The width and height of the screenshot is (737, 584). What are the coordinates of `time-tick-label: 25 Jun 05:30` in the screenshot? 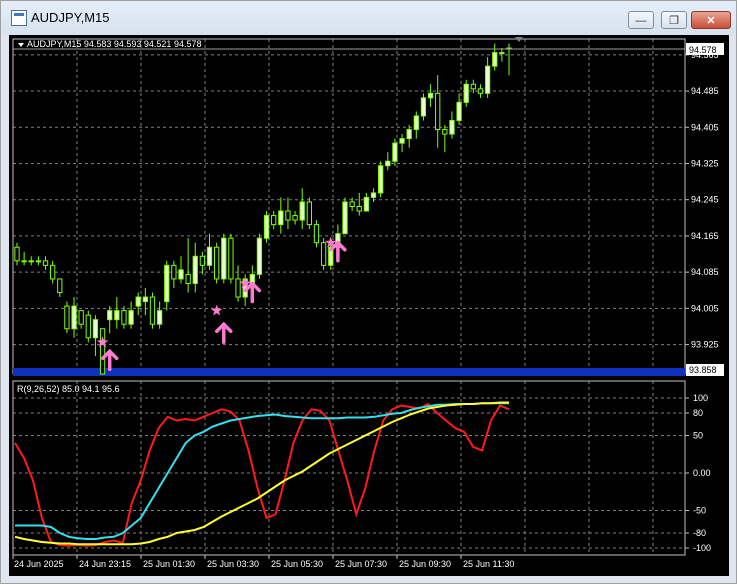 It's located at (297, 564).